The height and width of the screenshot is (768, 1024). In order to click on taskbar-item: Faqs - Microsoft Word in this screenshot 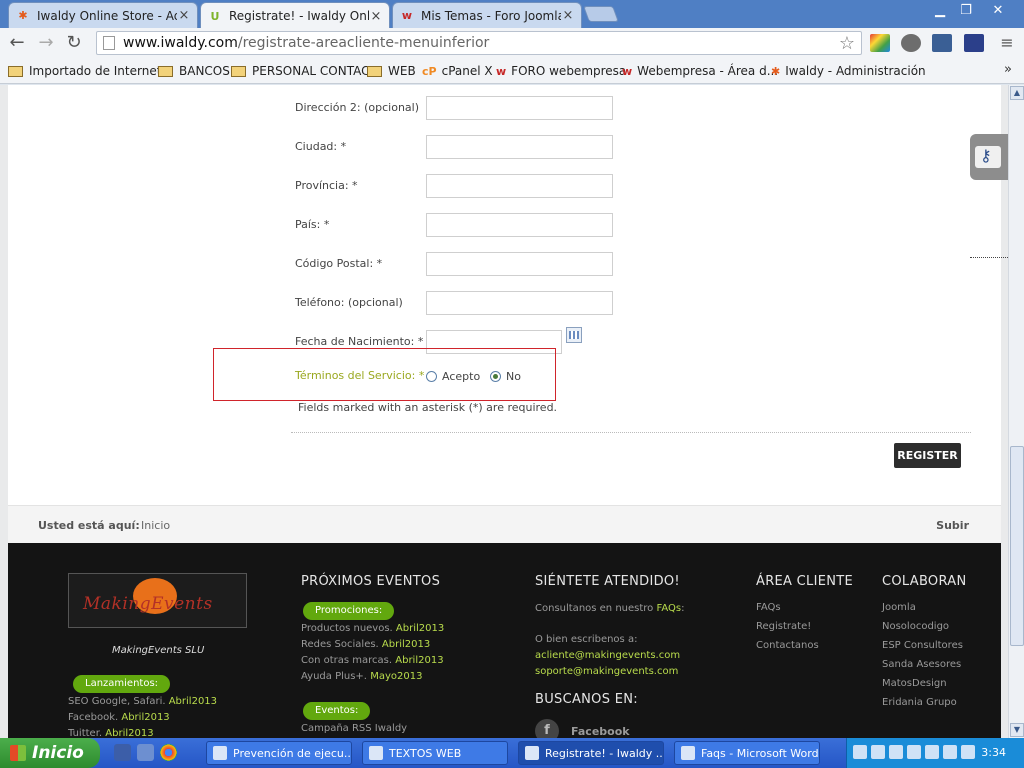, I will do `click(747, 753)`.